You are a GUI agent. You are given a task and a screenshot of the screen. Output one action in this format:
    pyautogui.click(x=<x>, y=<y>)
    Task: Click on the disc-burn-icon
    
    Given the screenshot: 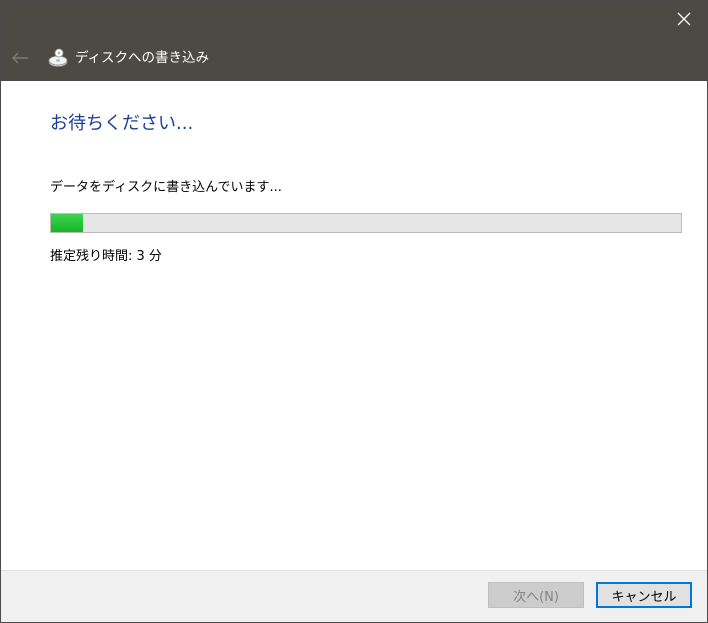 What is the action you would take?
    pyautogui.click(x=58, y=57)
    